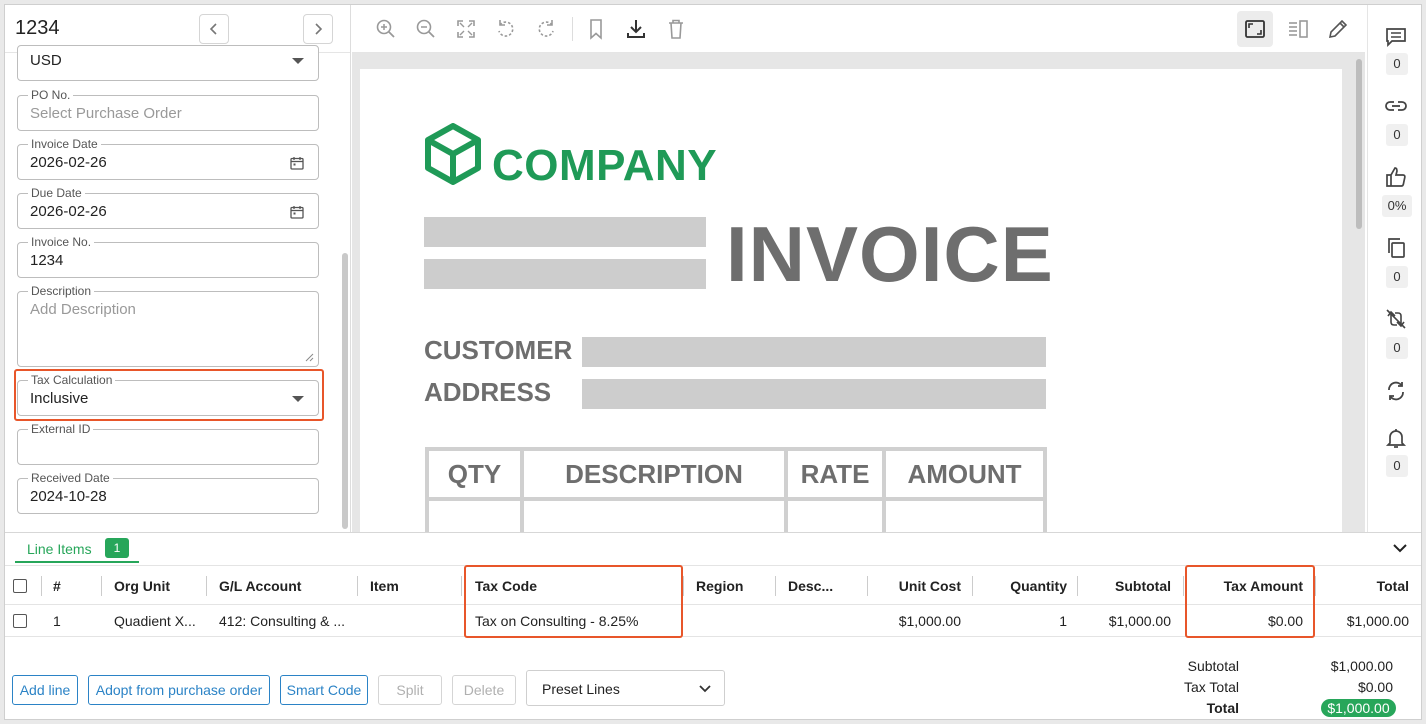 The height and width of the screenshot is (724, 1426). What do you see at coordinates (168, 325) in the screenshot?
I see `description-field: Description Add Description` at bounding box center [168, 325].